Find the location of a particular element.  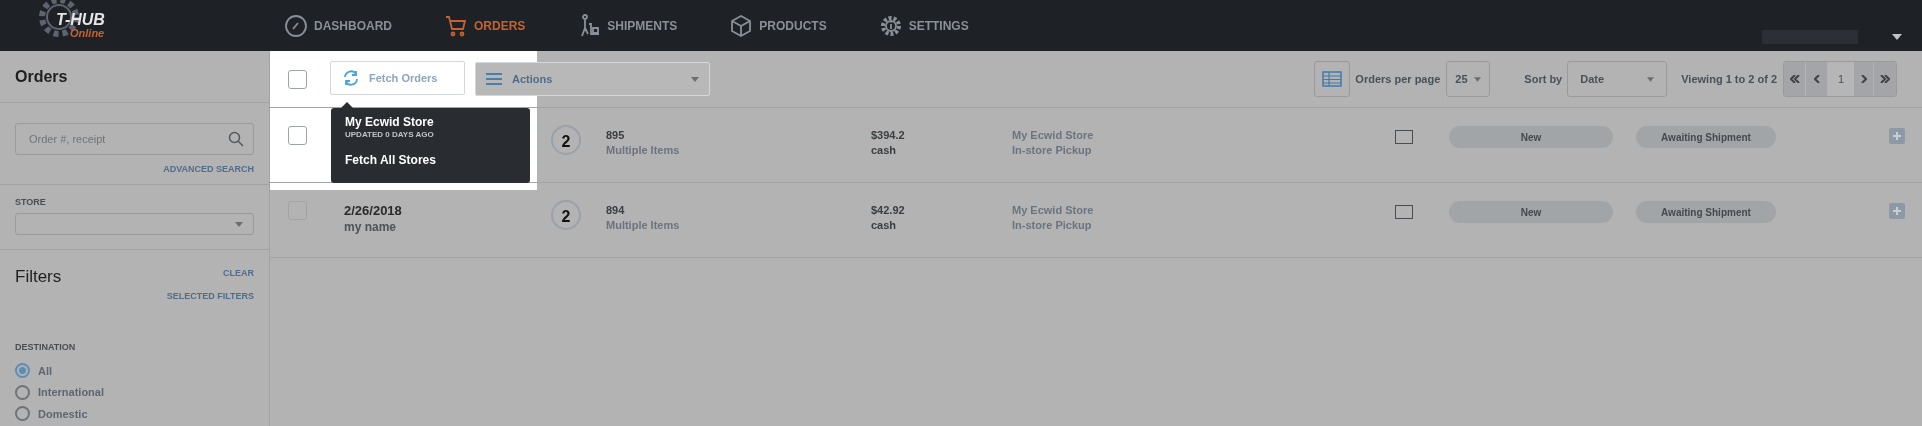

double-chevron-right-icon is located at coordinates (1885, 79).